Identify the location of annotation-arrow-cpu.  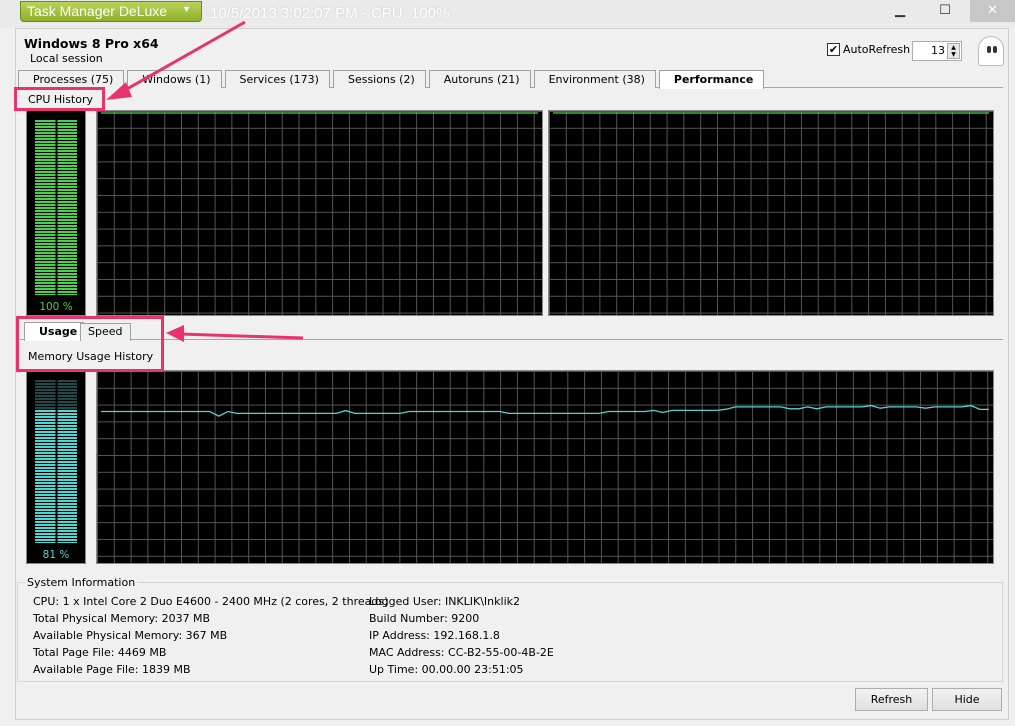
(182, 57).